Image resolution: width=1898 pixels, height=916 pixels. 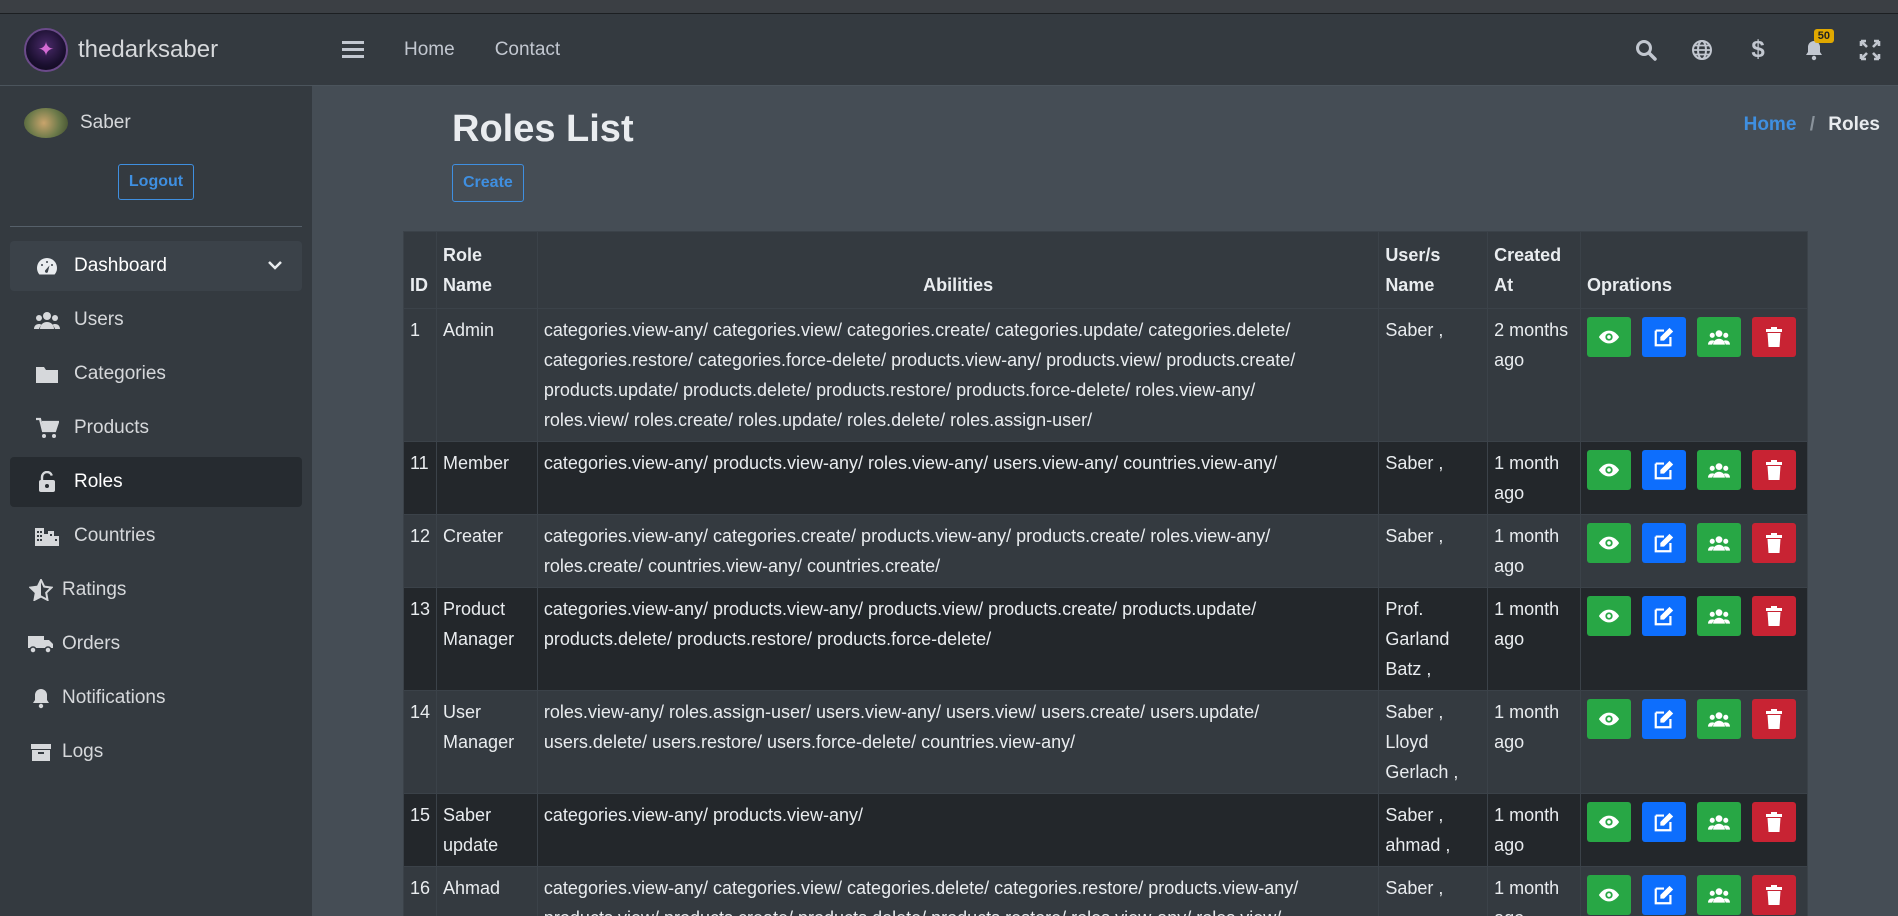 I want to click on globe-icon, so click(x=1702, y=50).